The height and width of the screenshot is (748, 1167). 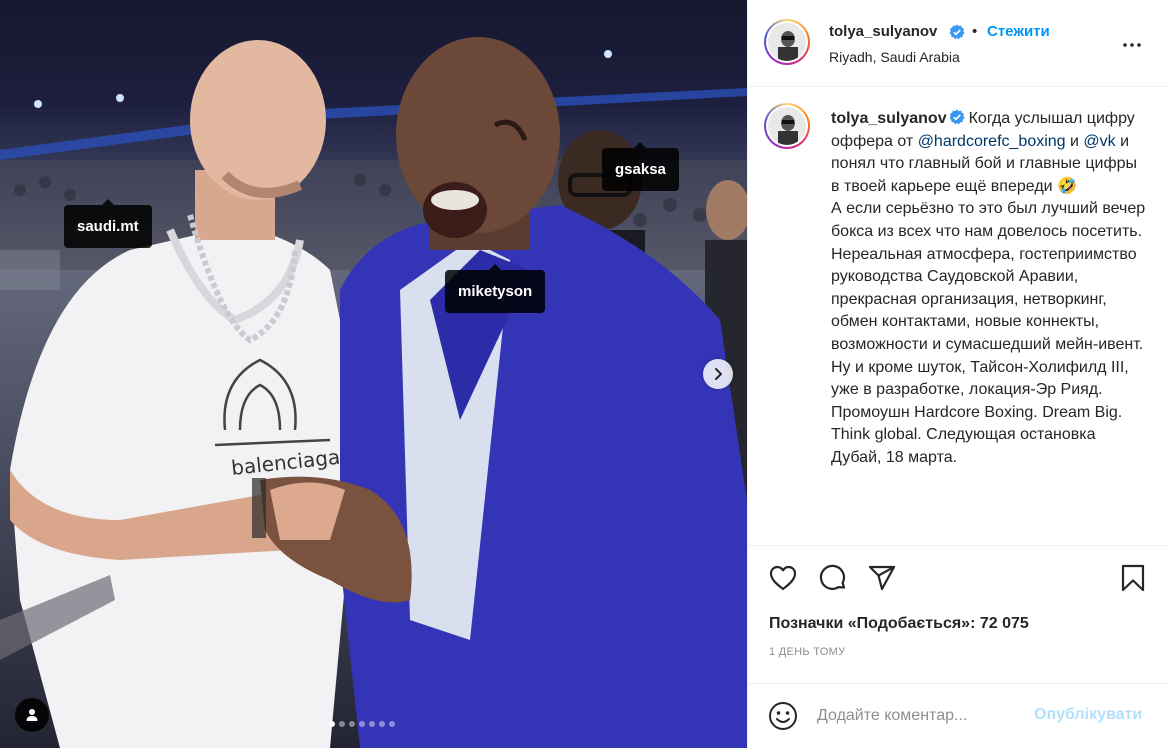 What do you see at coordinates (640, 166) in the screenshot?
I see `user-tag-gsaksa: gsaksa` at bounding box center [640, 166].